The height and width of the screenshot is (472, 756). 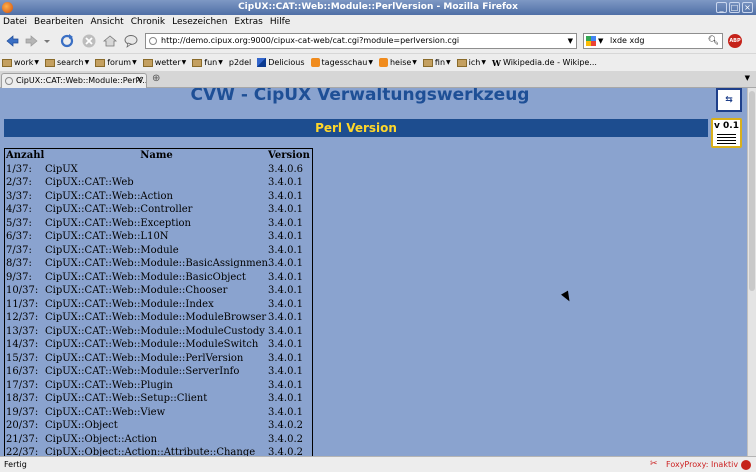 I want to click on cell-anzahl: 8/37:, so click(x=19, y=263).